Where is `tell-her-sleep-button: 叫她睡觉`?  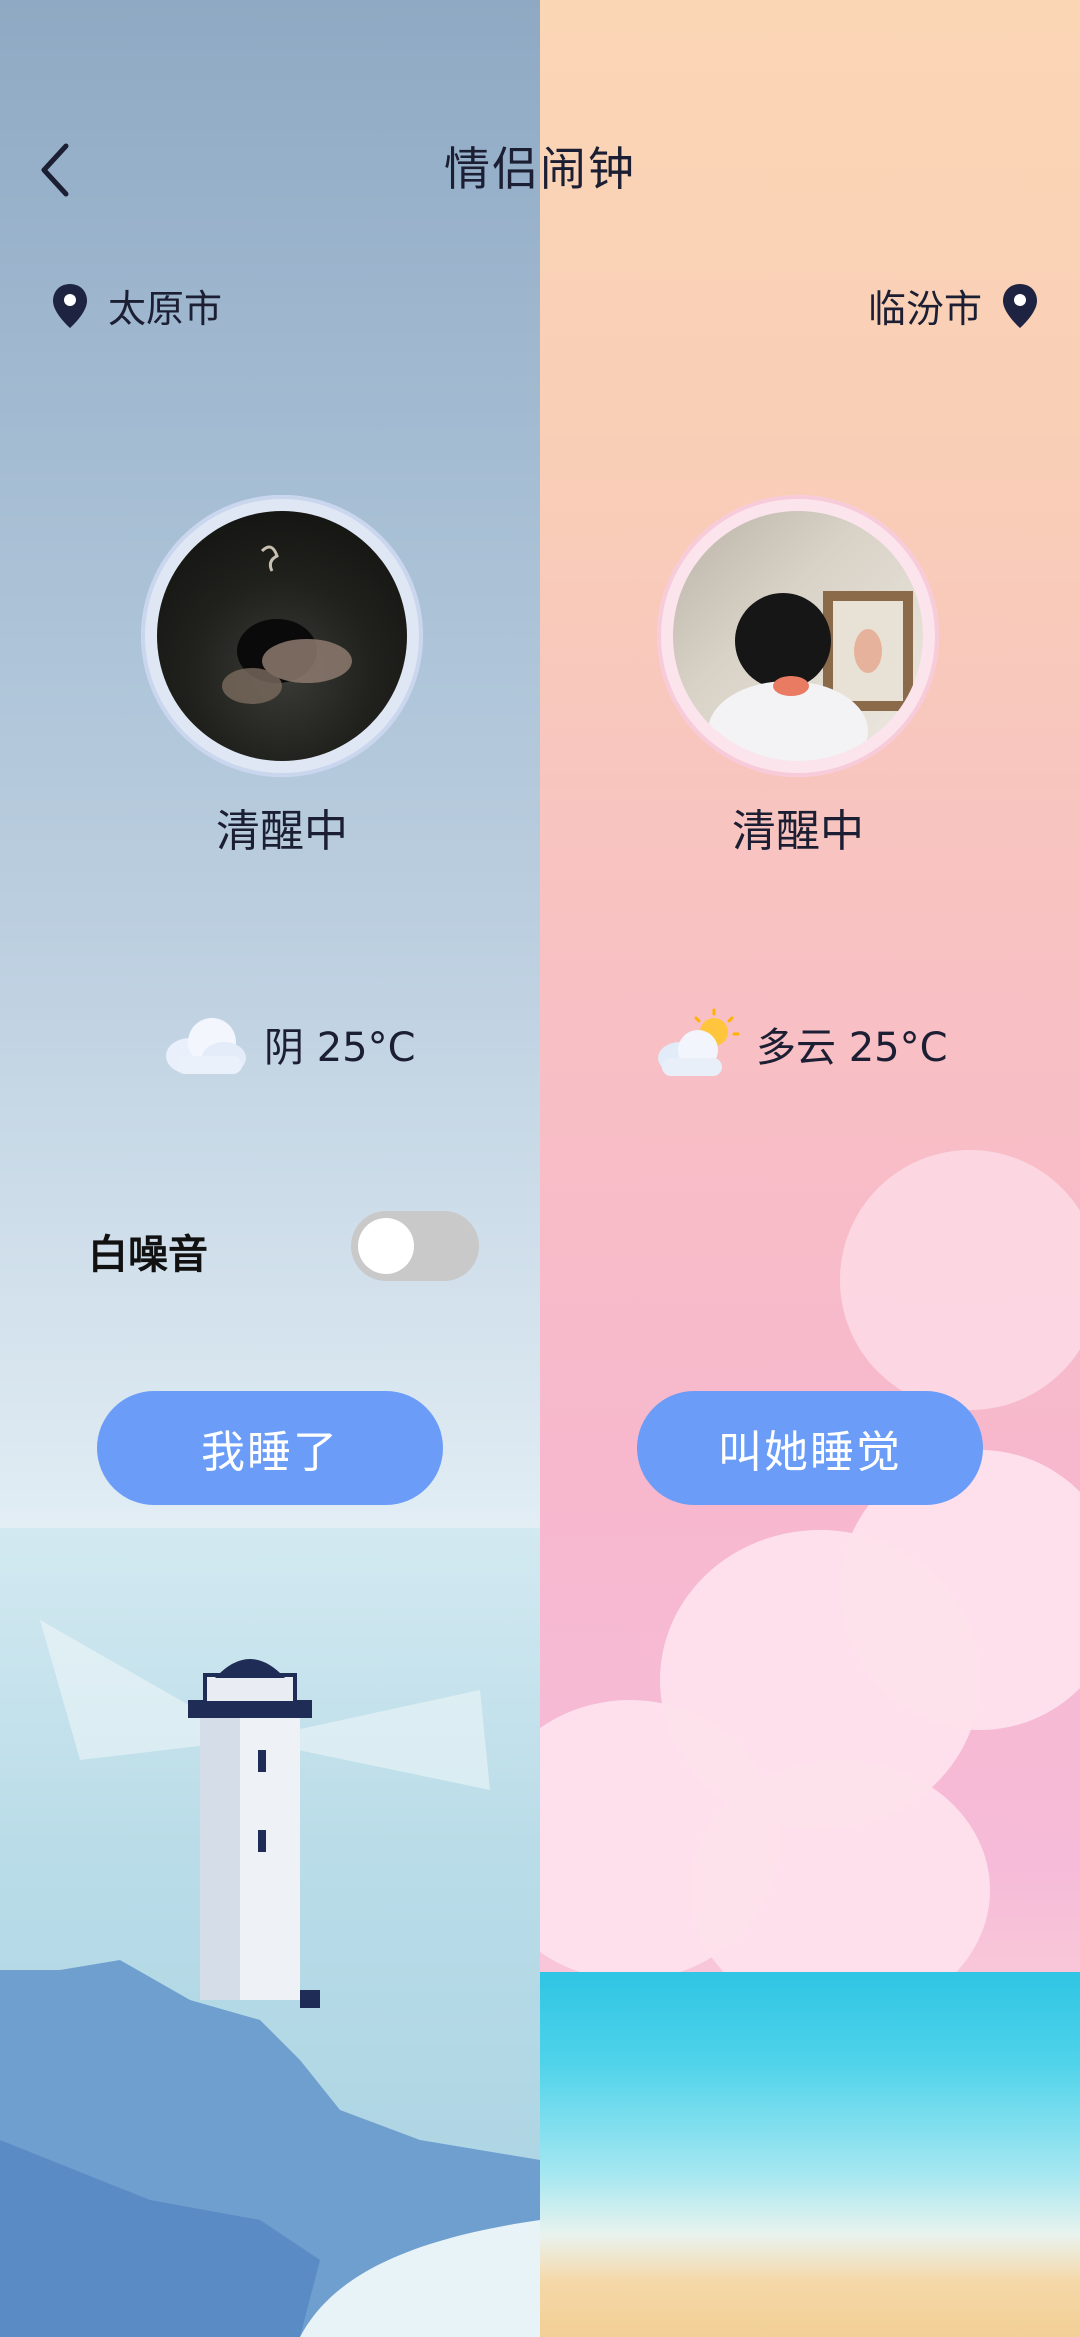 tell-her-sleep-button: 叫她睡觉 is located at coordinates (810, 1448).